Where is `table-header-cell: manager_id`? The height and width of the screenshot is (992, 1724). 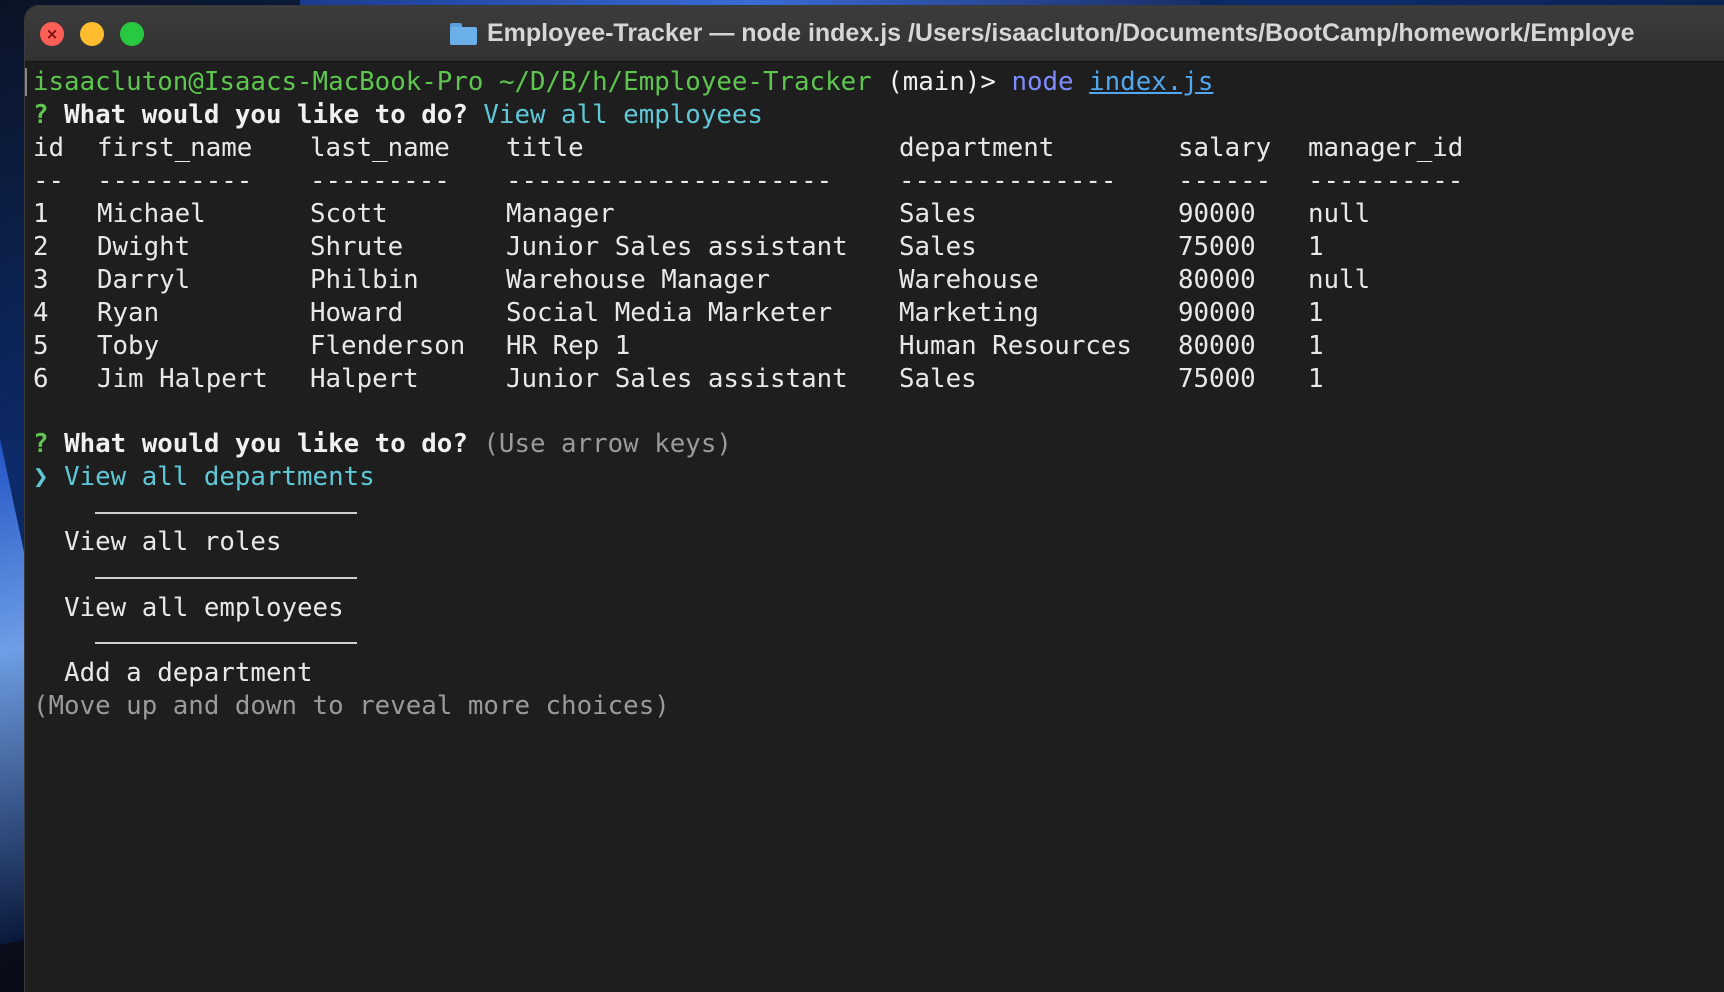 table-header-cell: manager_id is located at coordinates (1386, 148).